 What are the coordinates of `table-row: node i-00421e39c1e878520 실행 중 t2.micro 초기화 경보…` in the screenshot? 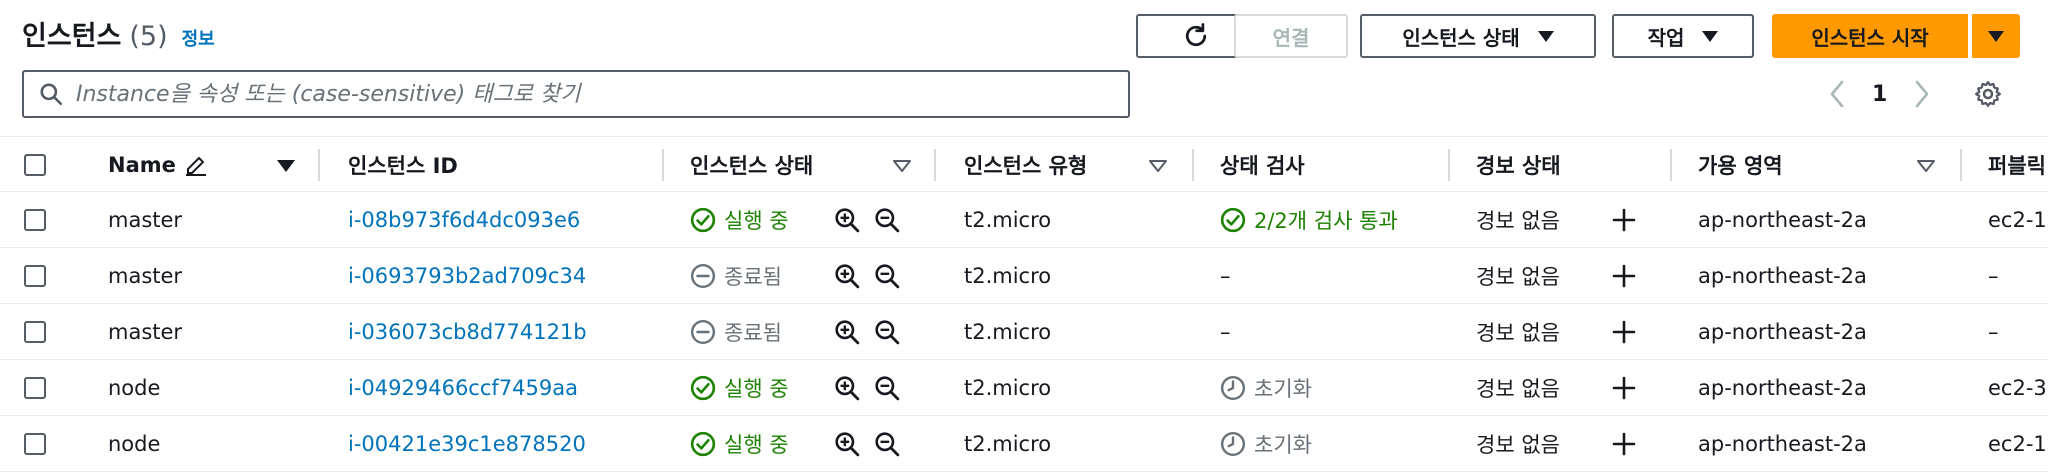 It's located at (1024, 444).